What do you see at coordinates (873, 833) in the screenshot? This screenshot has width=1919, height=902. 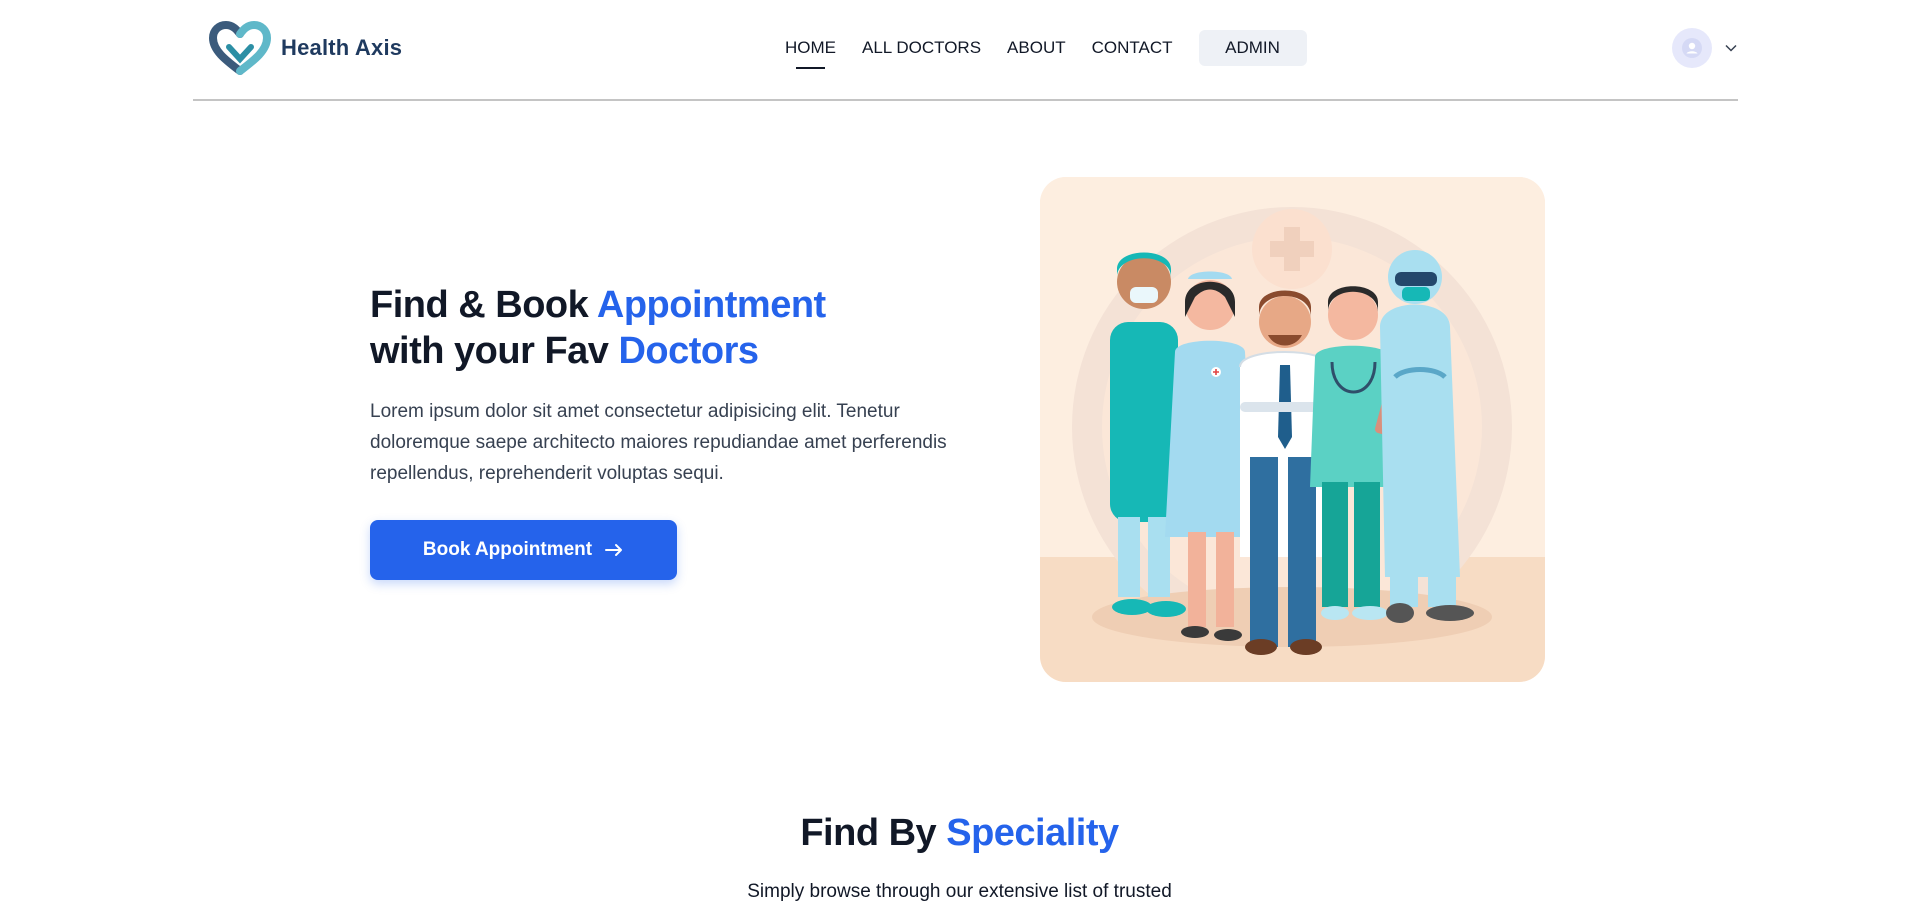 I see `speciality-title-part1: Find By` at bounding box center [873, 833].